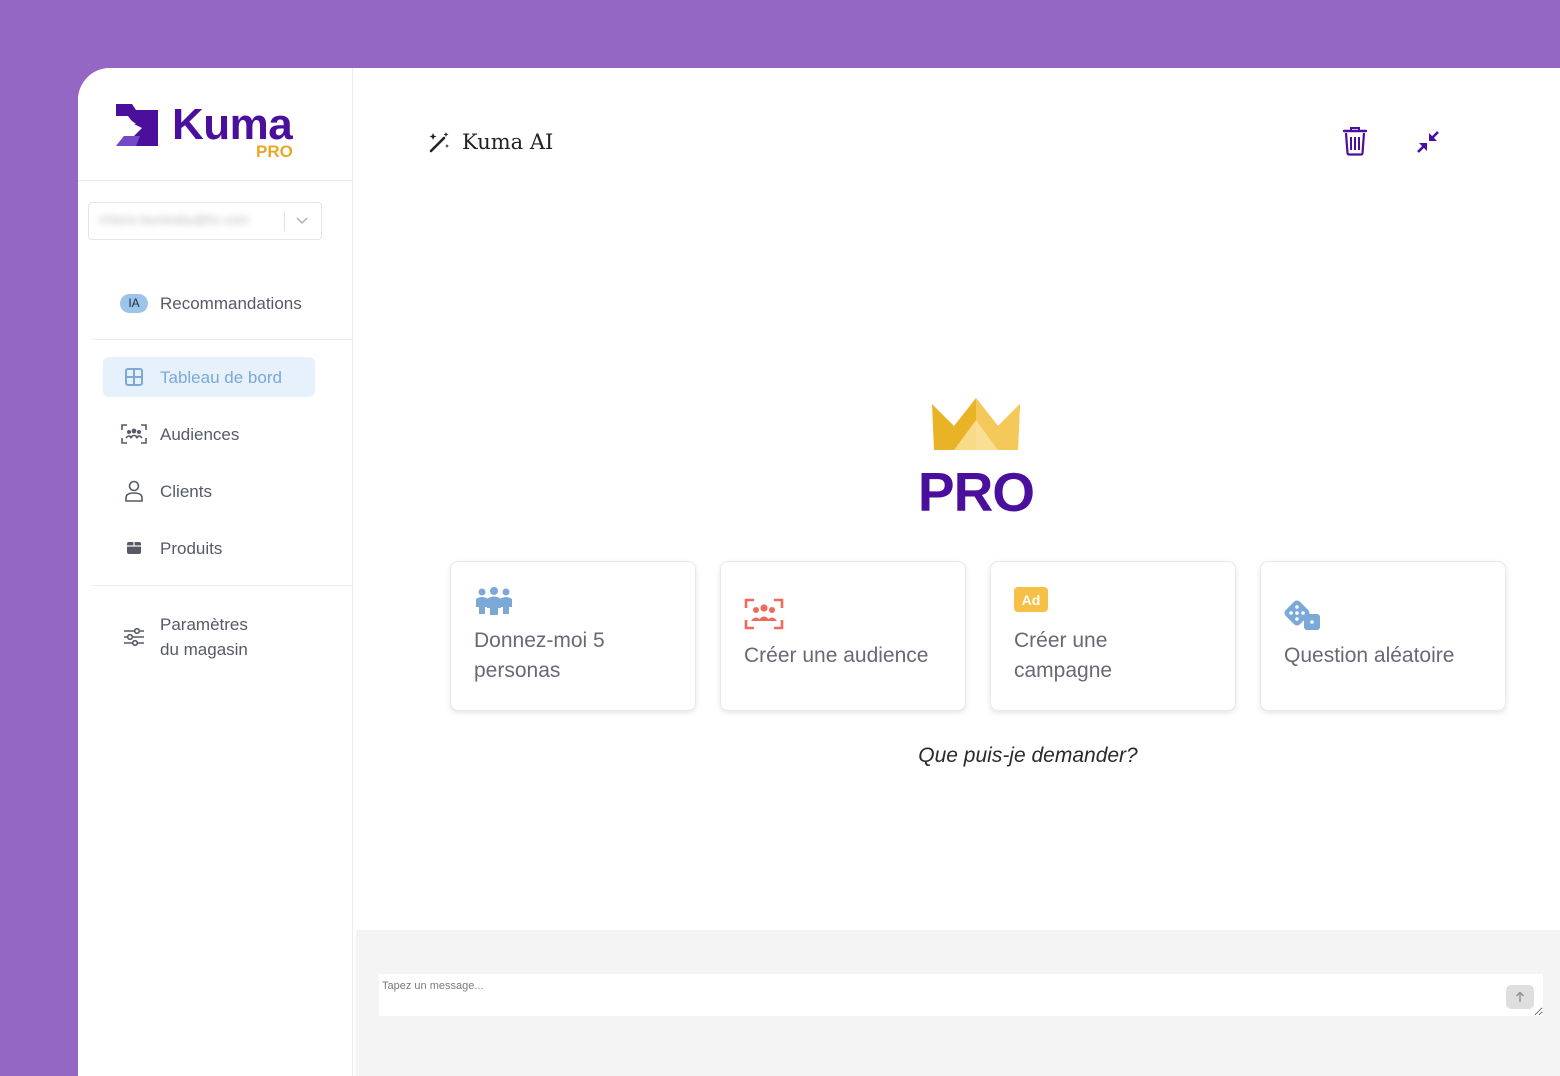 The height and width of the screenshot is (1076, 1560). What do you see at coordinates (284, 221) in the screenshot?
I see `selector-separator` at bounding box center [284, 221].